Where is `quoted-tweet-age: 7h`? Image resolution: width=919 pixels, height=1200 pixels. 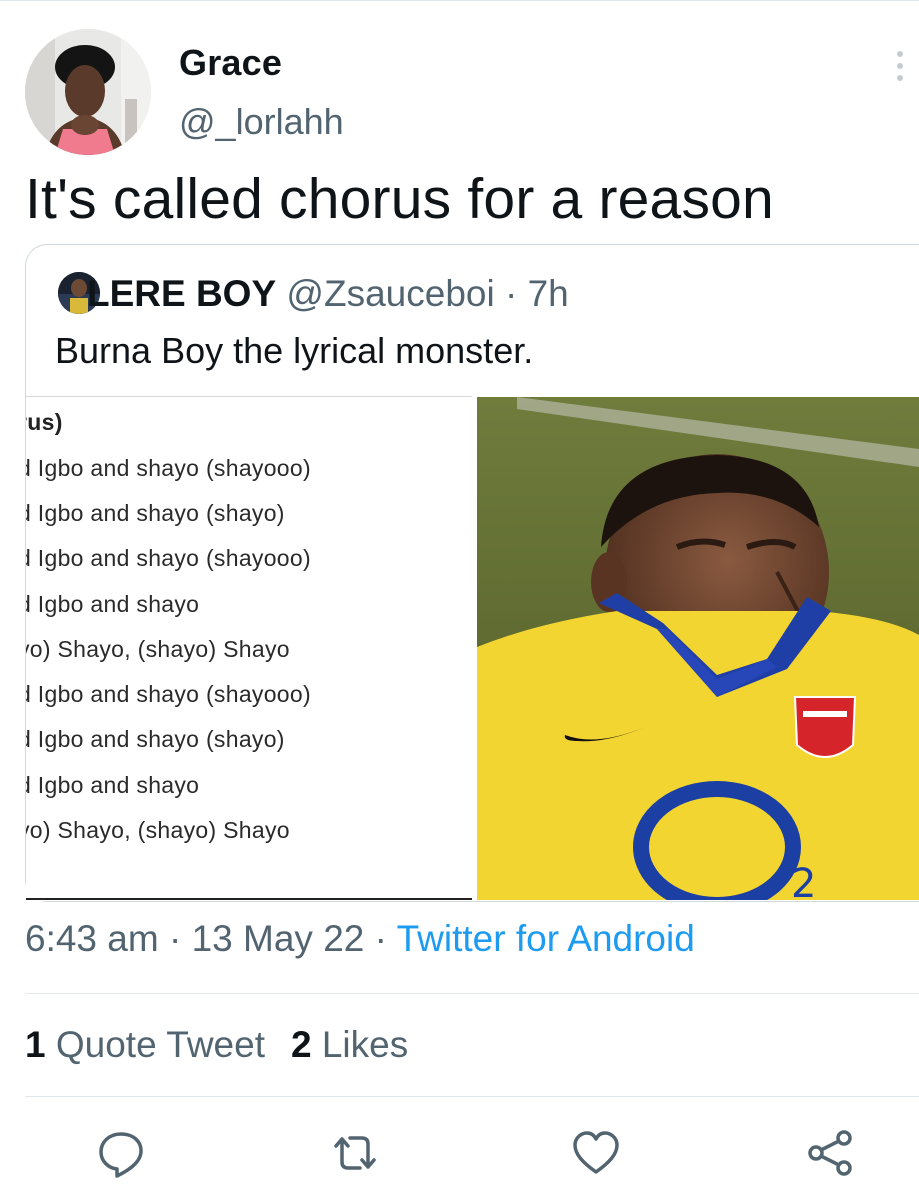
quoted-tweet-age: 7h is located at coordinates (548, 293).